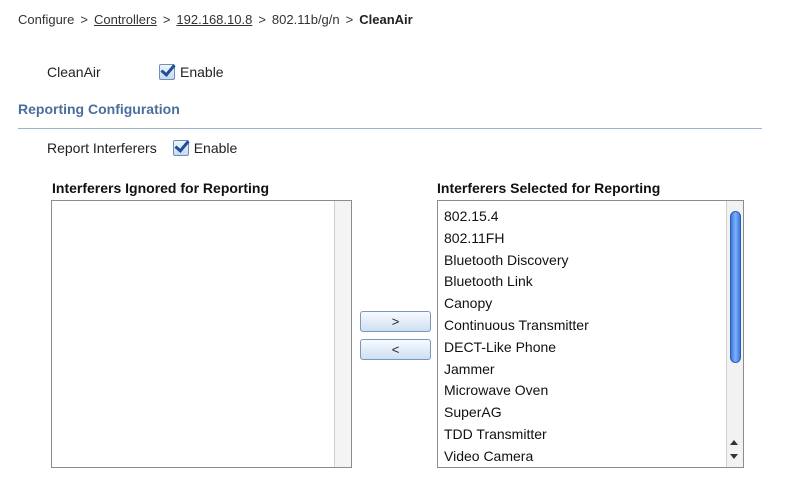 The height and width of the screenshot is (503, 787). I want to click on list-item: Continuous Transmitter, so click(593, 326).